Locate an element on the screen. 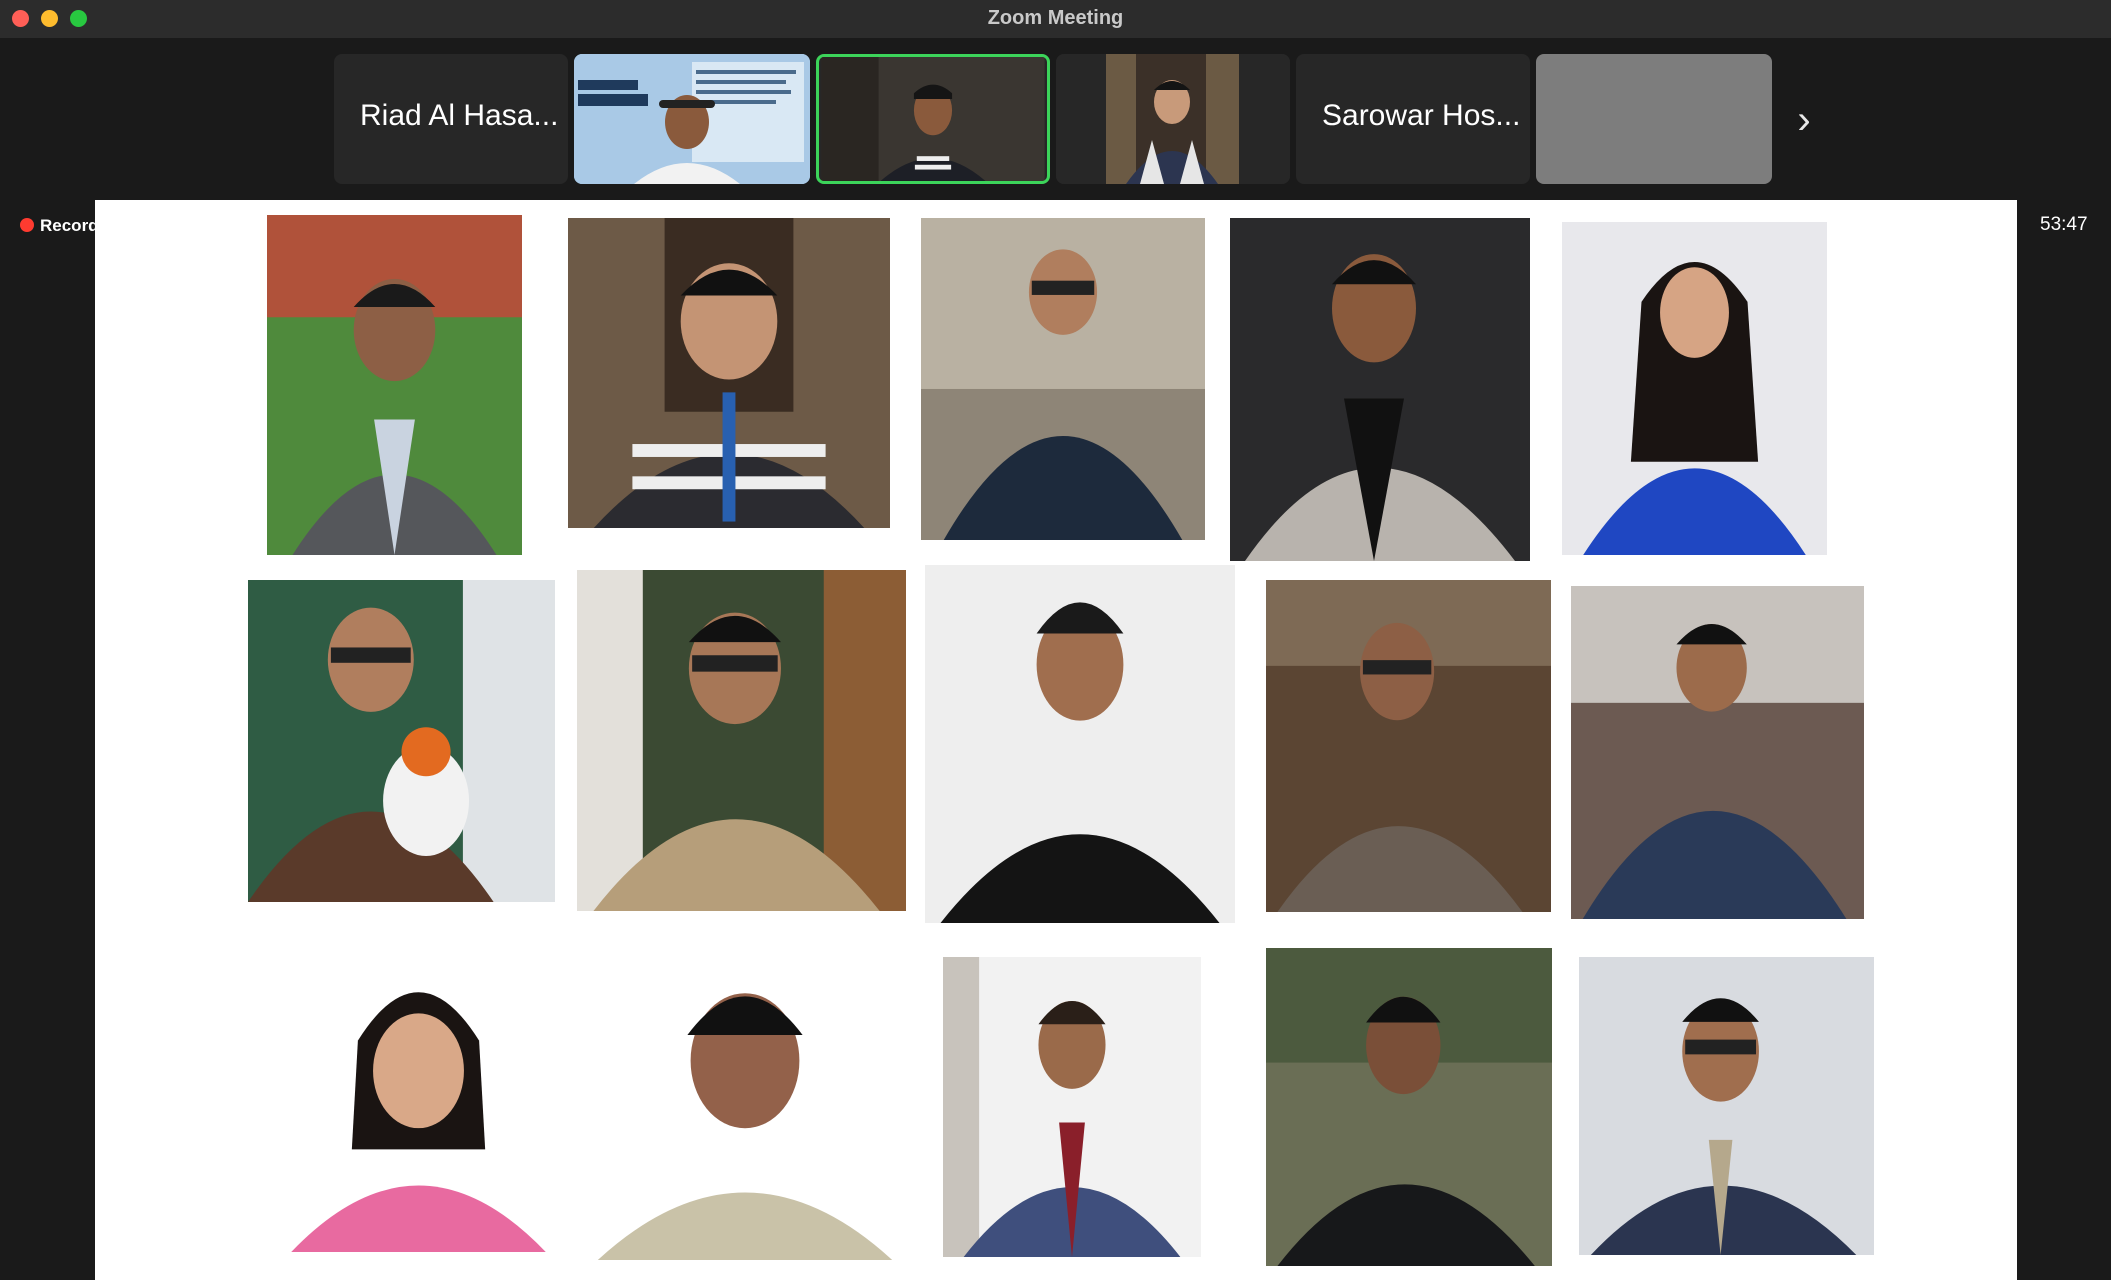 This screenshot has width=2111, height=1280. title-bar: Zoom Meeting is located at coordinates (1055, 19).